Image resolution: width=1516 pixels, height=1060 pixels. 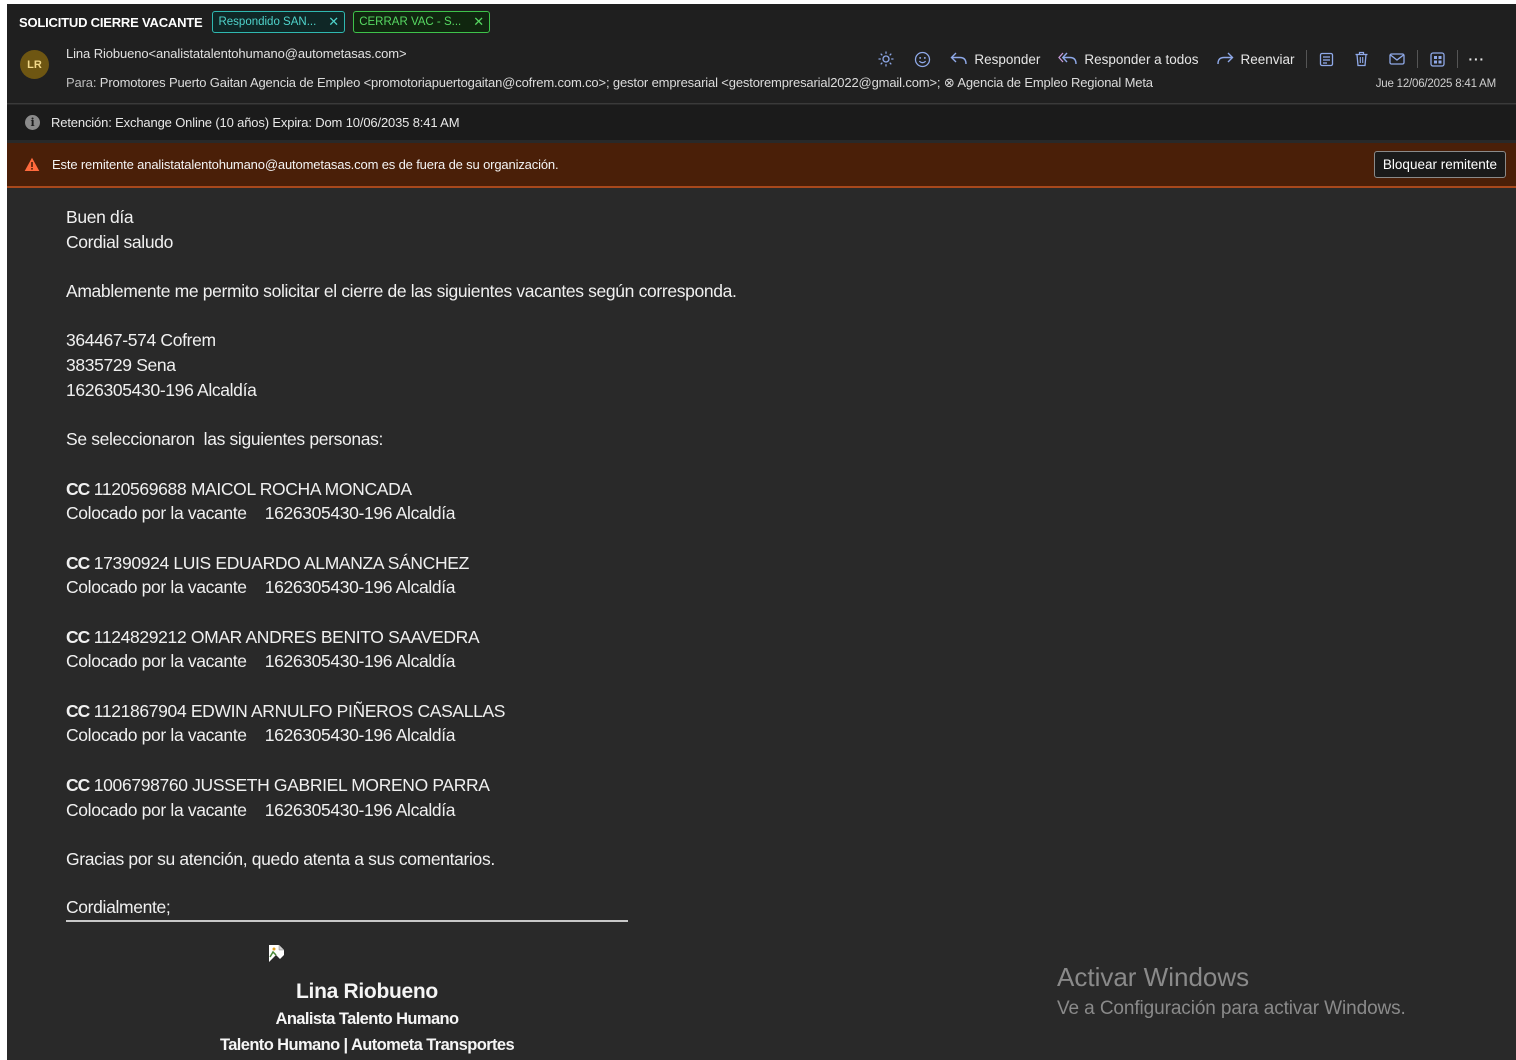 I want to click on greeting: Cordial saludo, so click(x=119, y=241).